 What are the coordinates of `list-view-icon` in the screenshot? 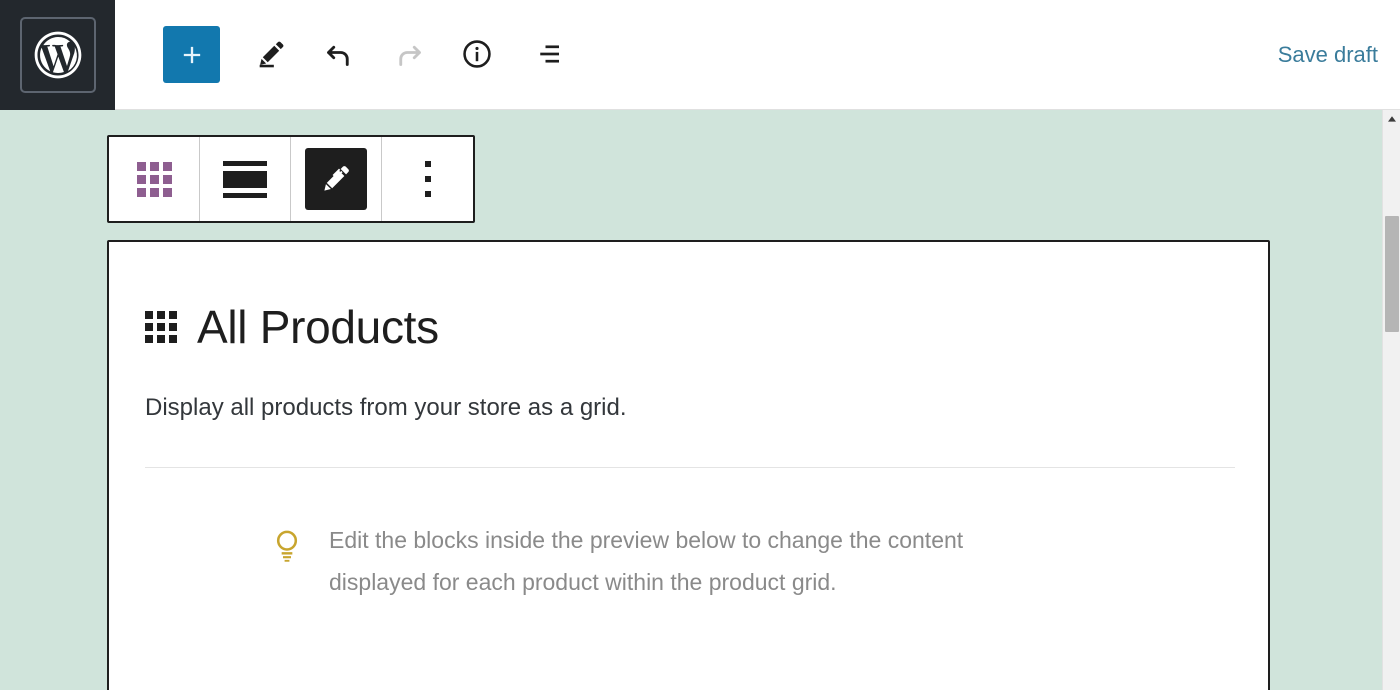 It's located at (549, 54).